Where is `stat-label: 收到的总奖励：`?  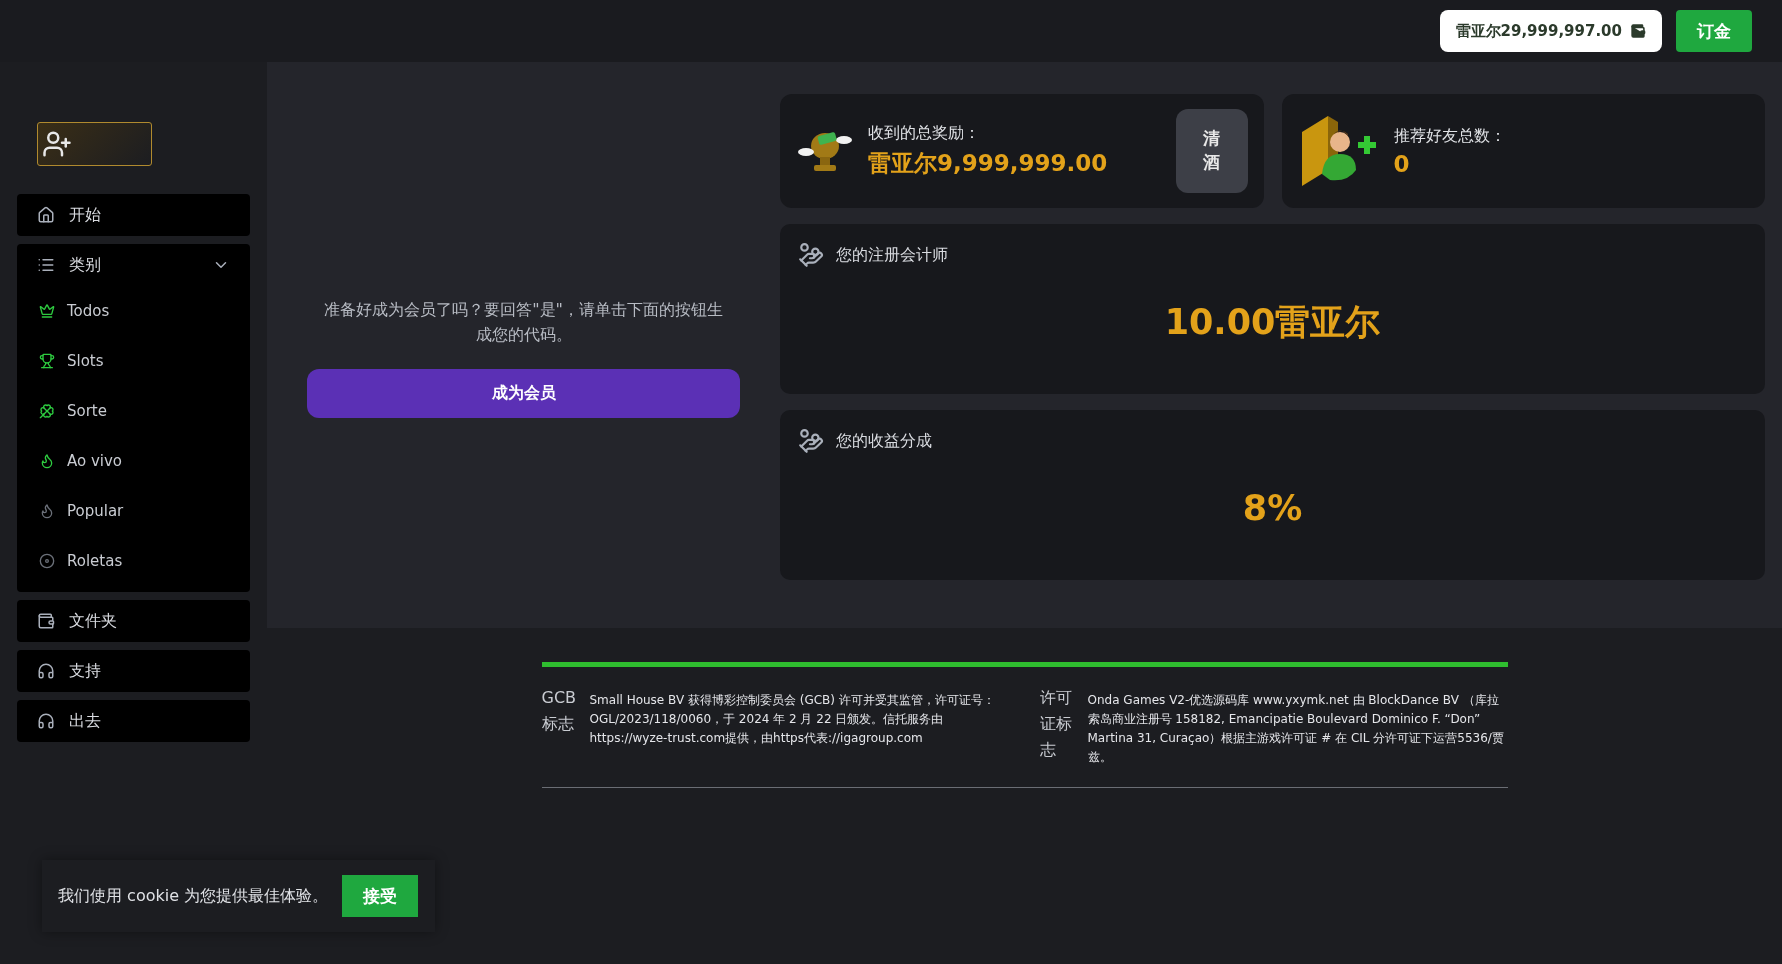
stat-label: 收到的总奖励： is located at coordinates (924, 133).